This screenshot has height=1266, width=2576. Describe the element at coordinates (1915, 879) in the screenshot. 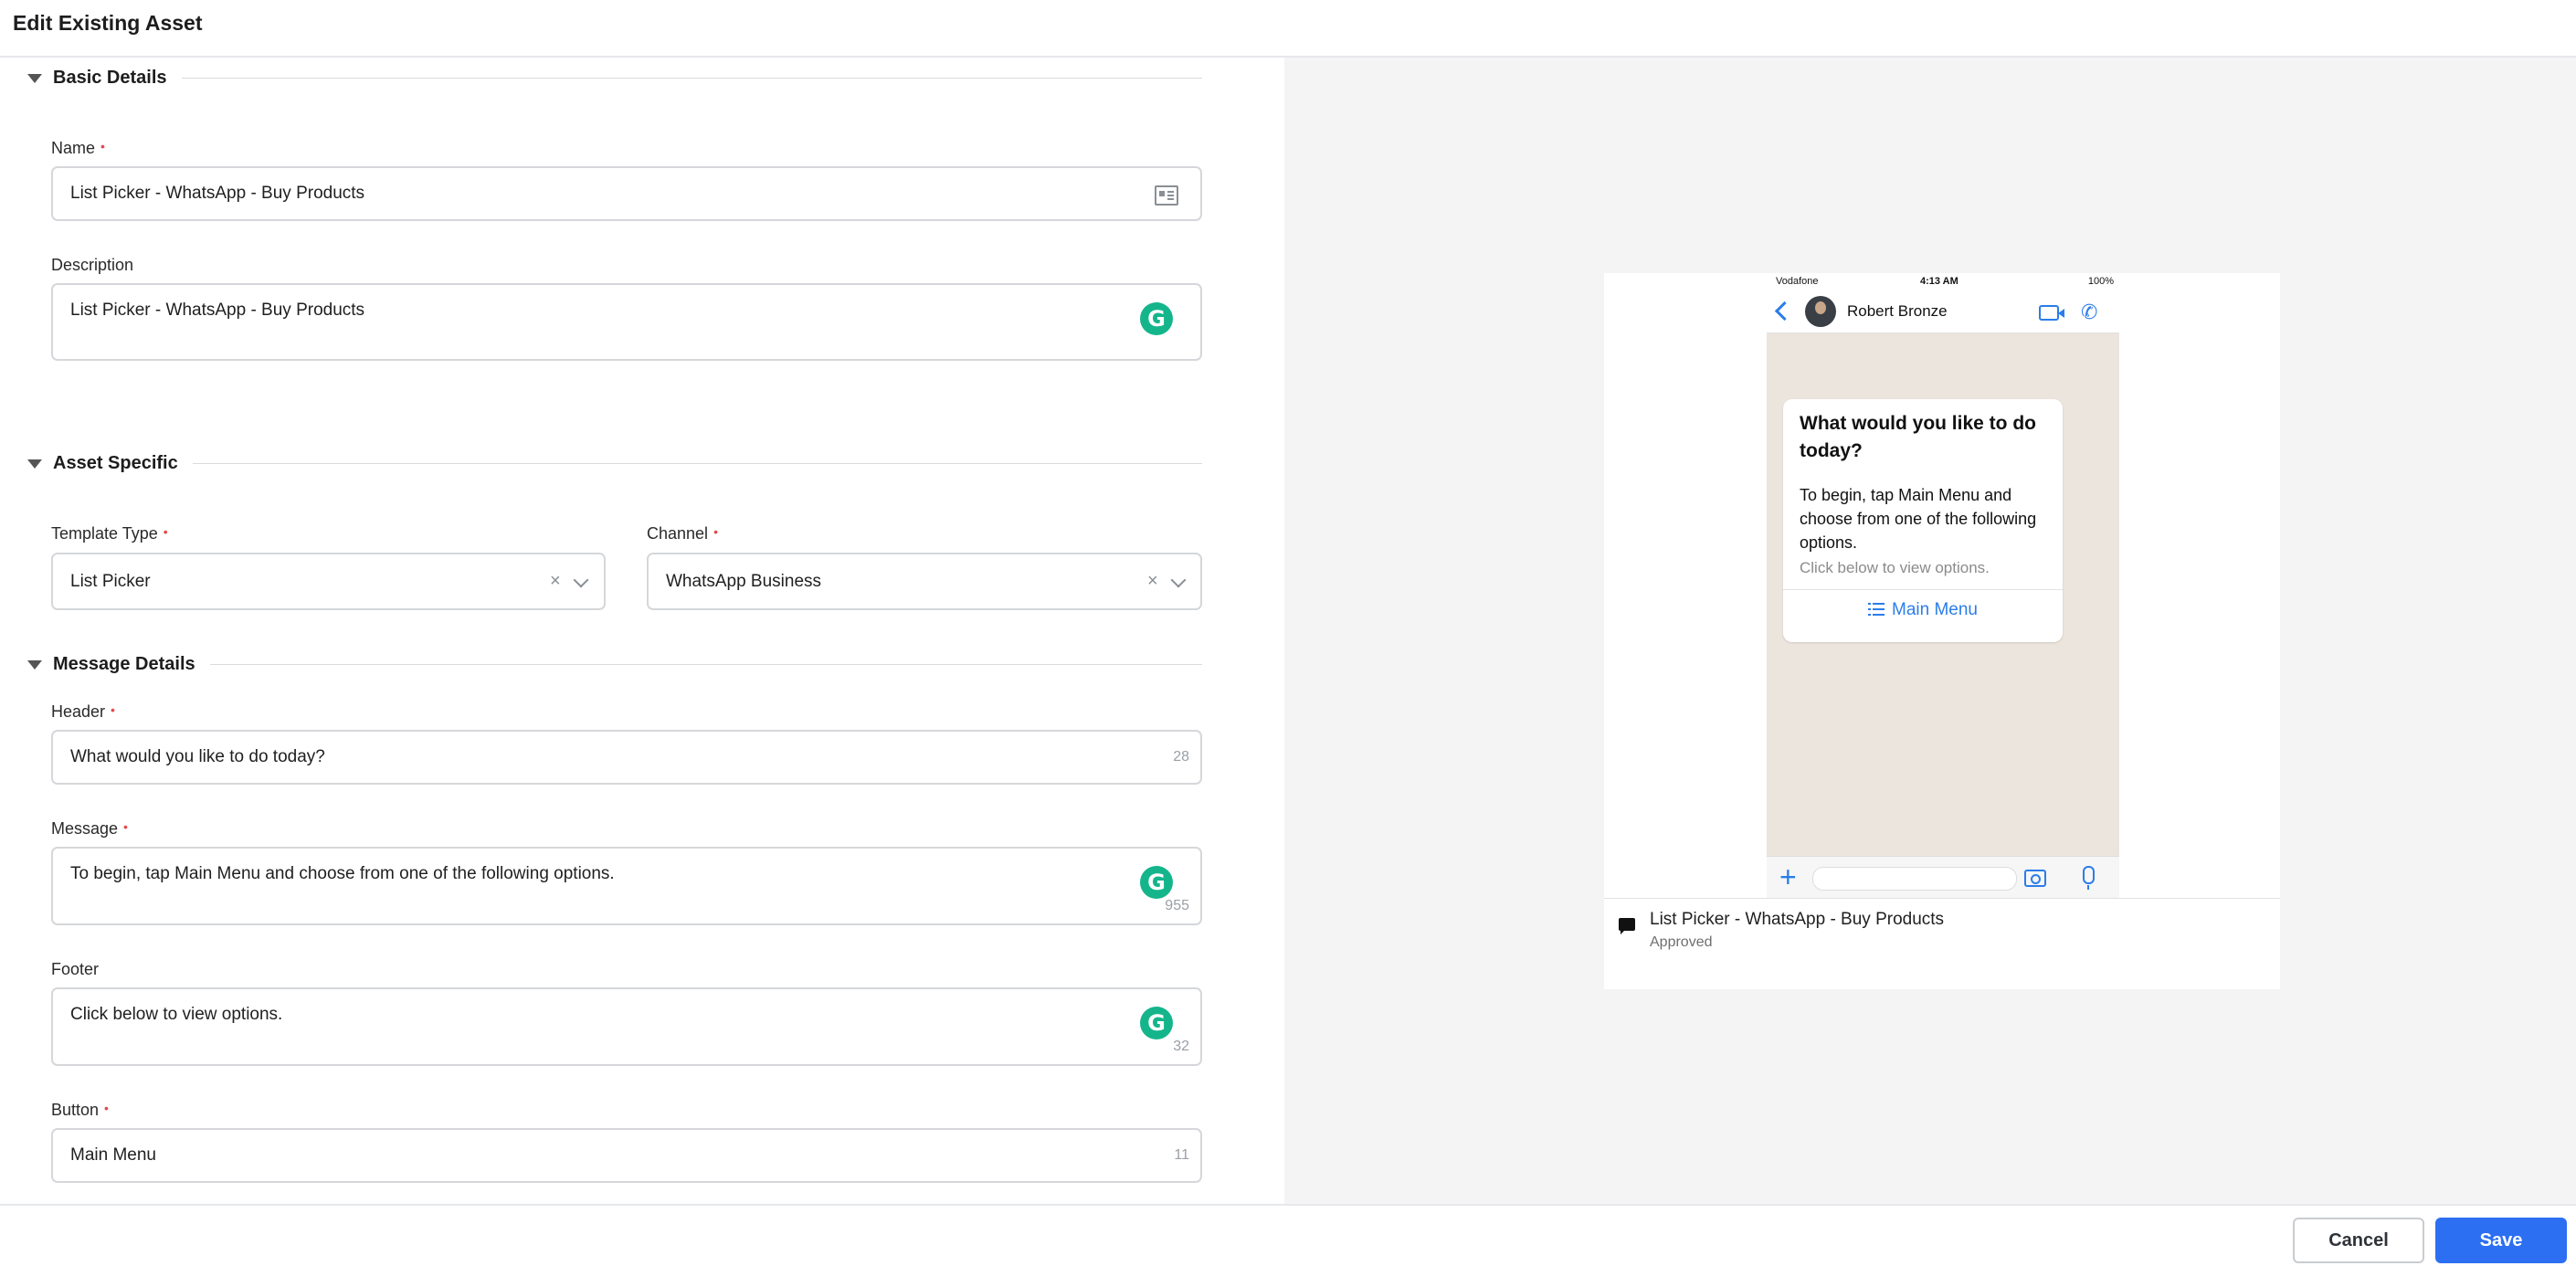

I see `chat-input-pill` at that location.